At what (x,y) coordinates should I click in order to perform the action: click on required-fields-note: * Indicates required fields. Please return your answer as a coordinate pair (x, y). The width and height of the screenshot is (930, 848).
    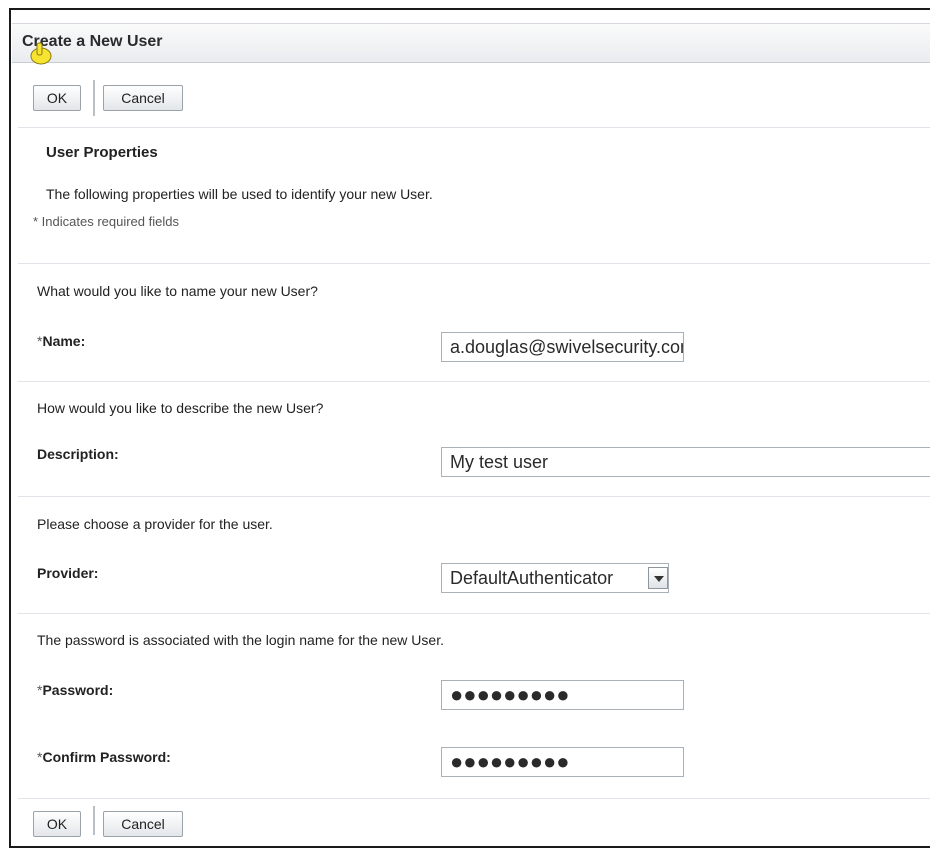
    Looking at the image, I should click on (106, 221).